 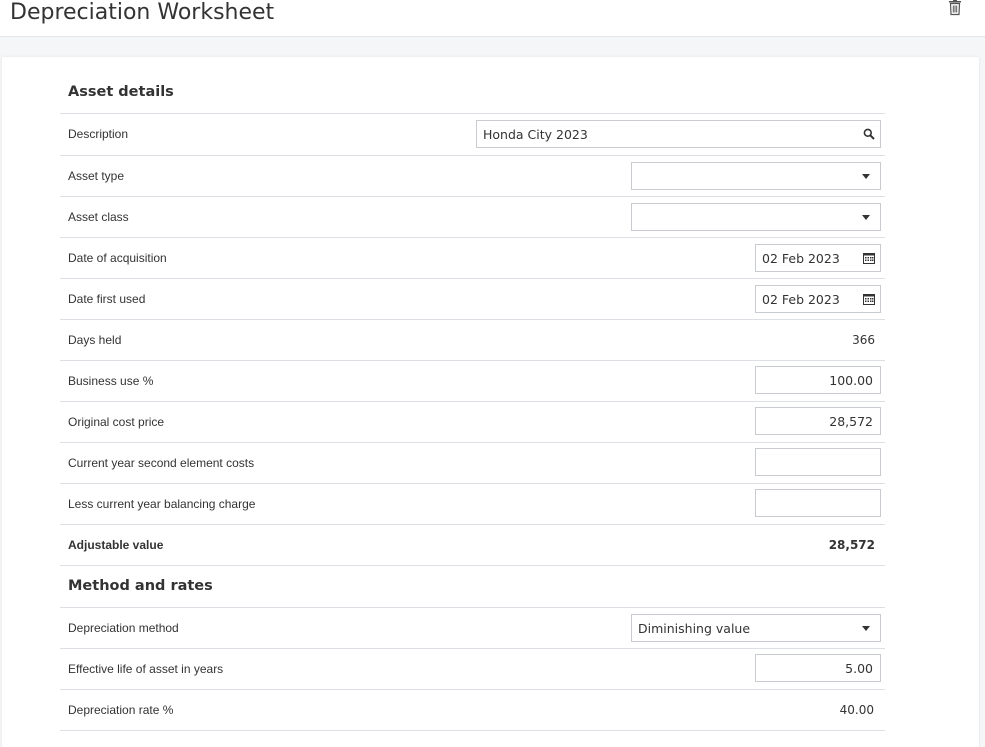 What do you see at coordinates (121, 710) in the screenshot?
I see `depreciation-rate-label: Depreciation rate %` at bounding box center [121, 710].